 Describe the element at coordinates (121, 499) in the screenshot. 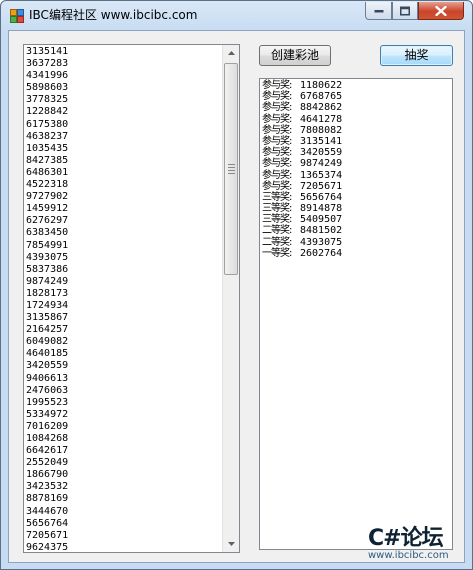

I see `list-item: 8878169` at that location.